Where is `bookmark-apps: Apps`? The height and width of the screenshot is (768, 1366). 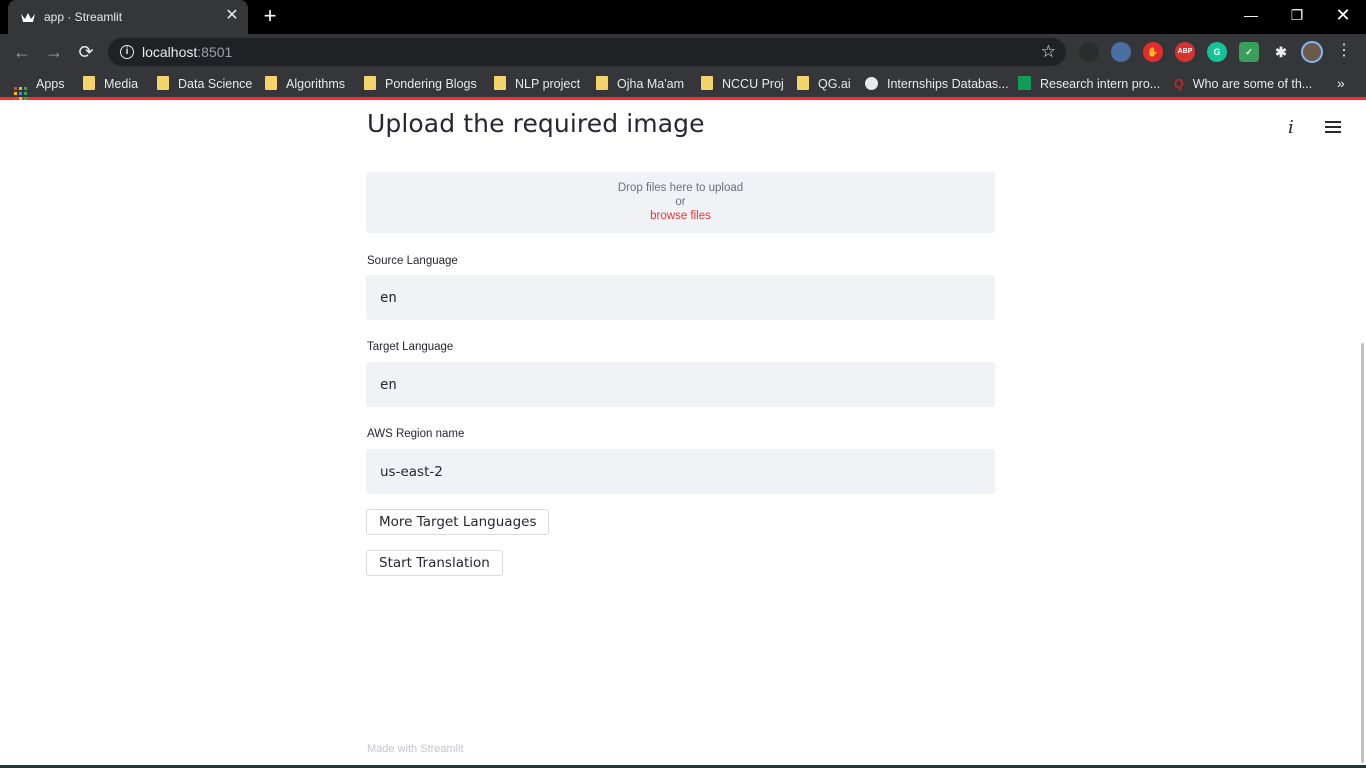
bookmark-apps: Apps is located at coordinates (39, 88).